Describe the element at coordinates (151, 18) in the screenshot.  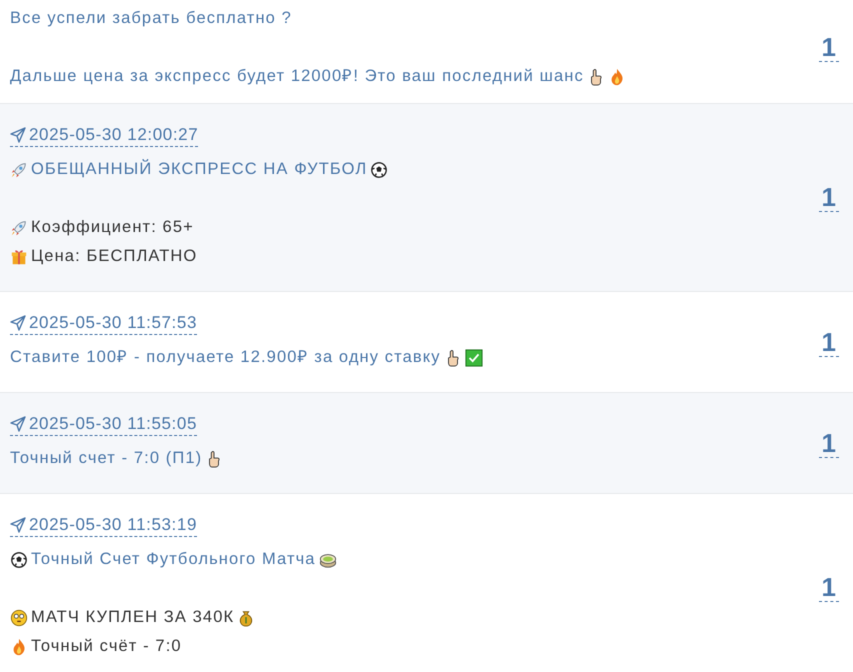
I see `message-text: Все успели забрать бесплатно ?` at that location.